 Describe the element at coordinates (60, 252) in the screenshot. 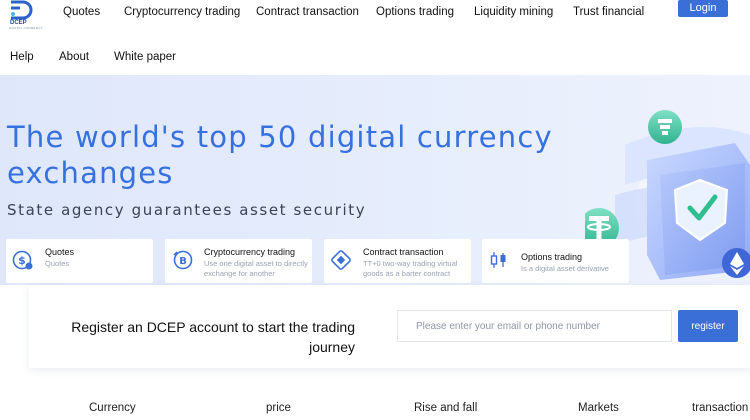

I see `feature-title: Quotes` at that location.